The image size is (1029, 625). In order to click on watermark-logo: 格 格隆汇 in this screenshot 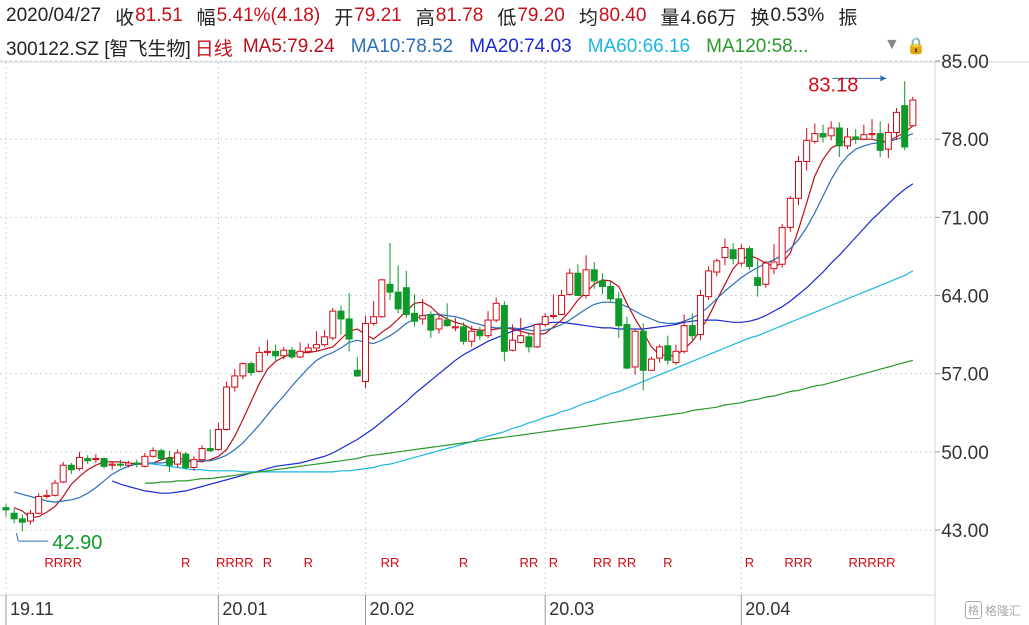, I will do `click(992, 610)`.